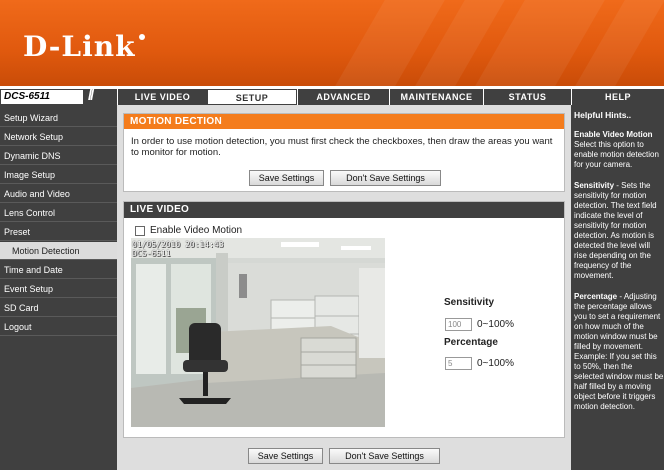 Image resolution: width=664 pixels, height=470 pixels. I want to click on slash-decoration: //, so click(91, 95).